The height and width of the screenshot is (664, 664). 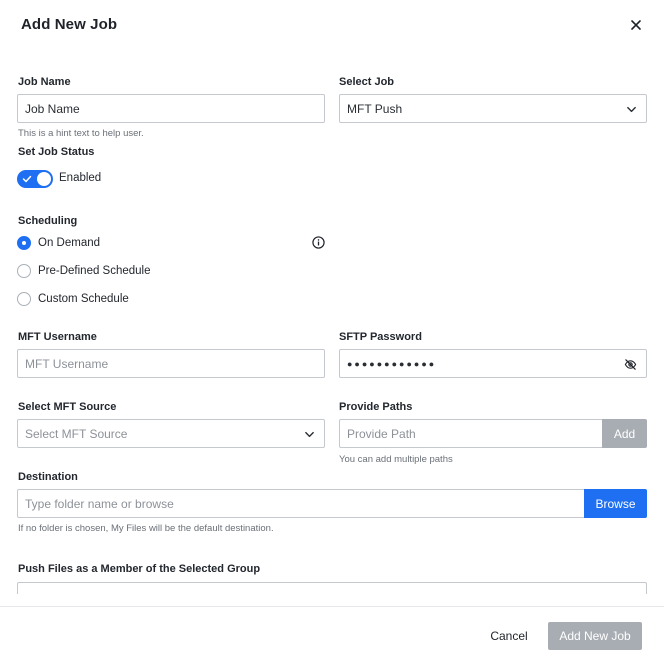 I want to click on mft-source-placeholder: Select MFT Source, so click(x=76, y=433).